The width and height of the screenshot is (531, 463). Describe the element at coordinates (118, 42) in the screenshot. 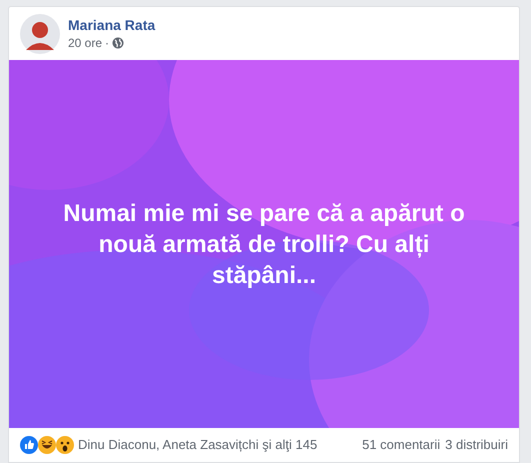

I see `globe-icon` at that location.